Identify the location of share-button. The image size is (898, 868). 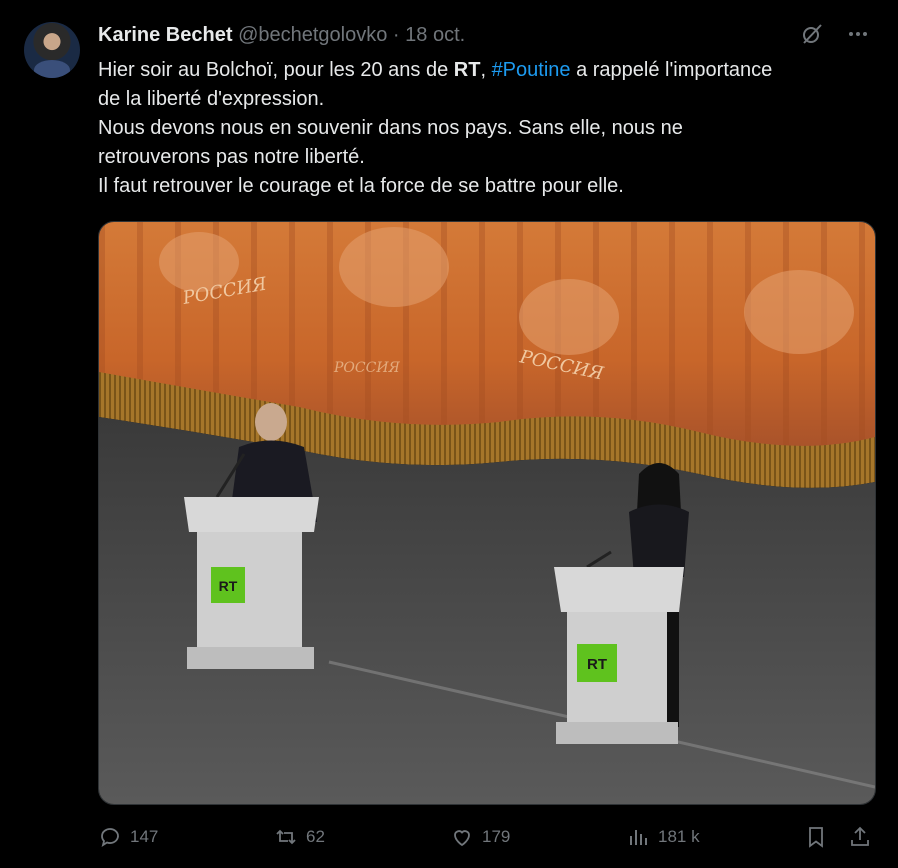
(860, 837).